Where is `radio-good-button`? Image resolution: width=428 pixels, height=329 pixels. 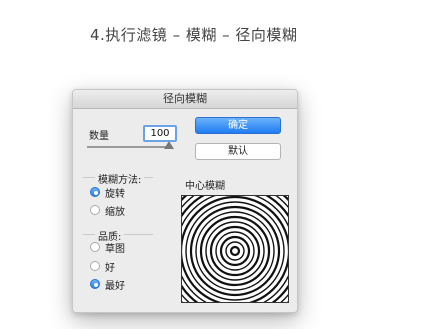 radio-good-button is located at coordinates (95, 266).